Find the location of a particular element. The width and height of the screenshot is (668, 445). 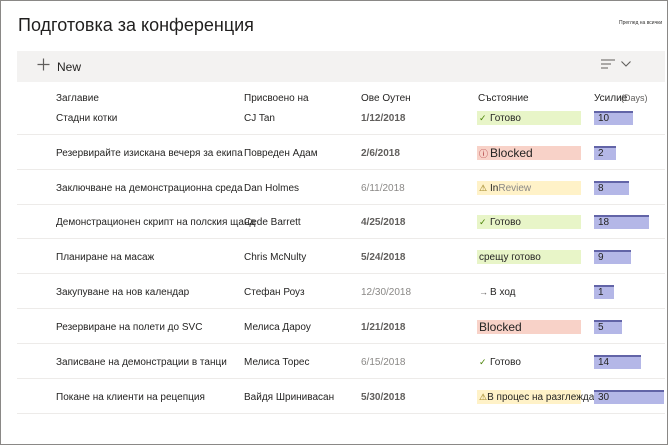

row-title: Покане на клиенти на рецепция is located at coordinates (130, 397).